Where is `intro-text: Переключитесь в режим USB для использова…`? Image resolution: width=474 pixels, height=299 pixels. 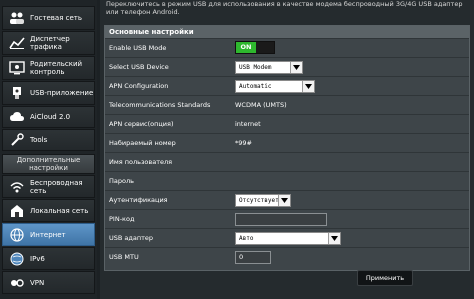
intro-text: Переключитесь в режим USB для использова… is located at coordinates (284, 8).